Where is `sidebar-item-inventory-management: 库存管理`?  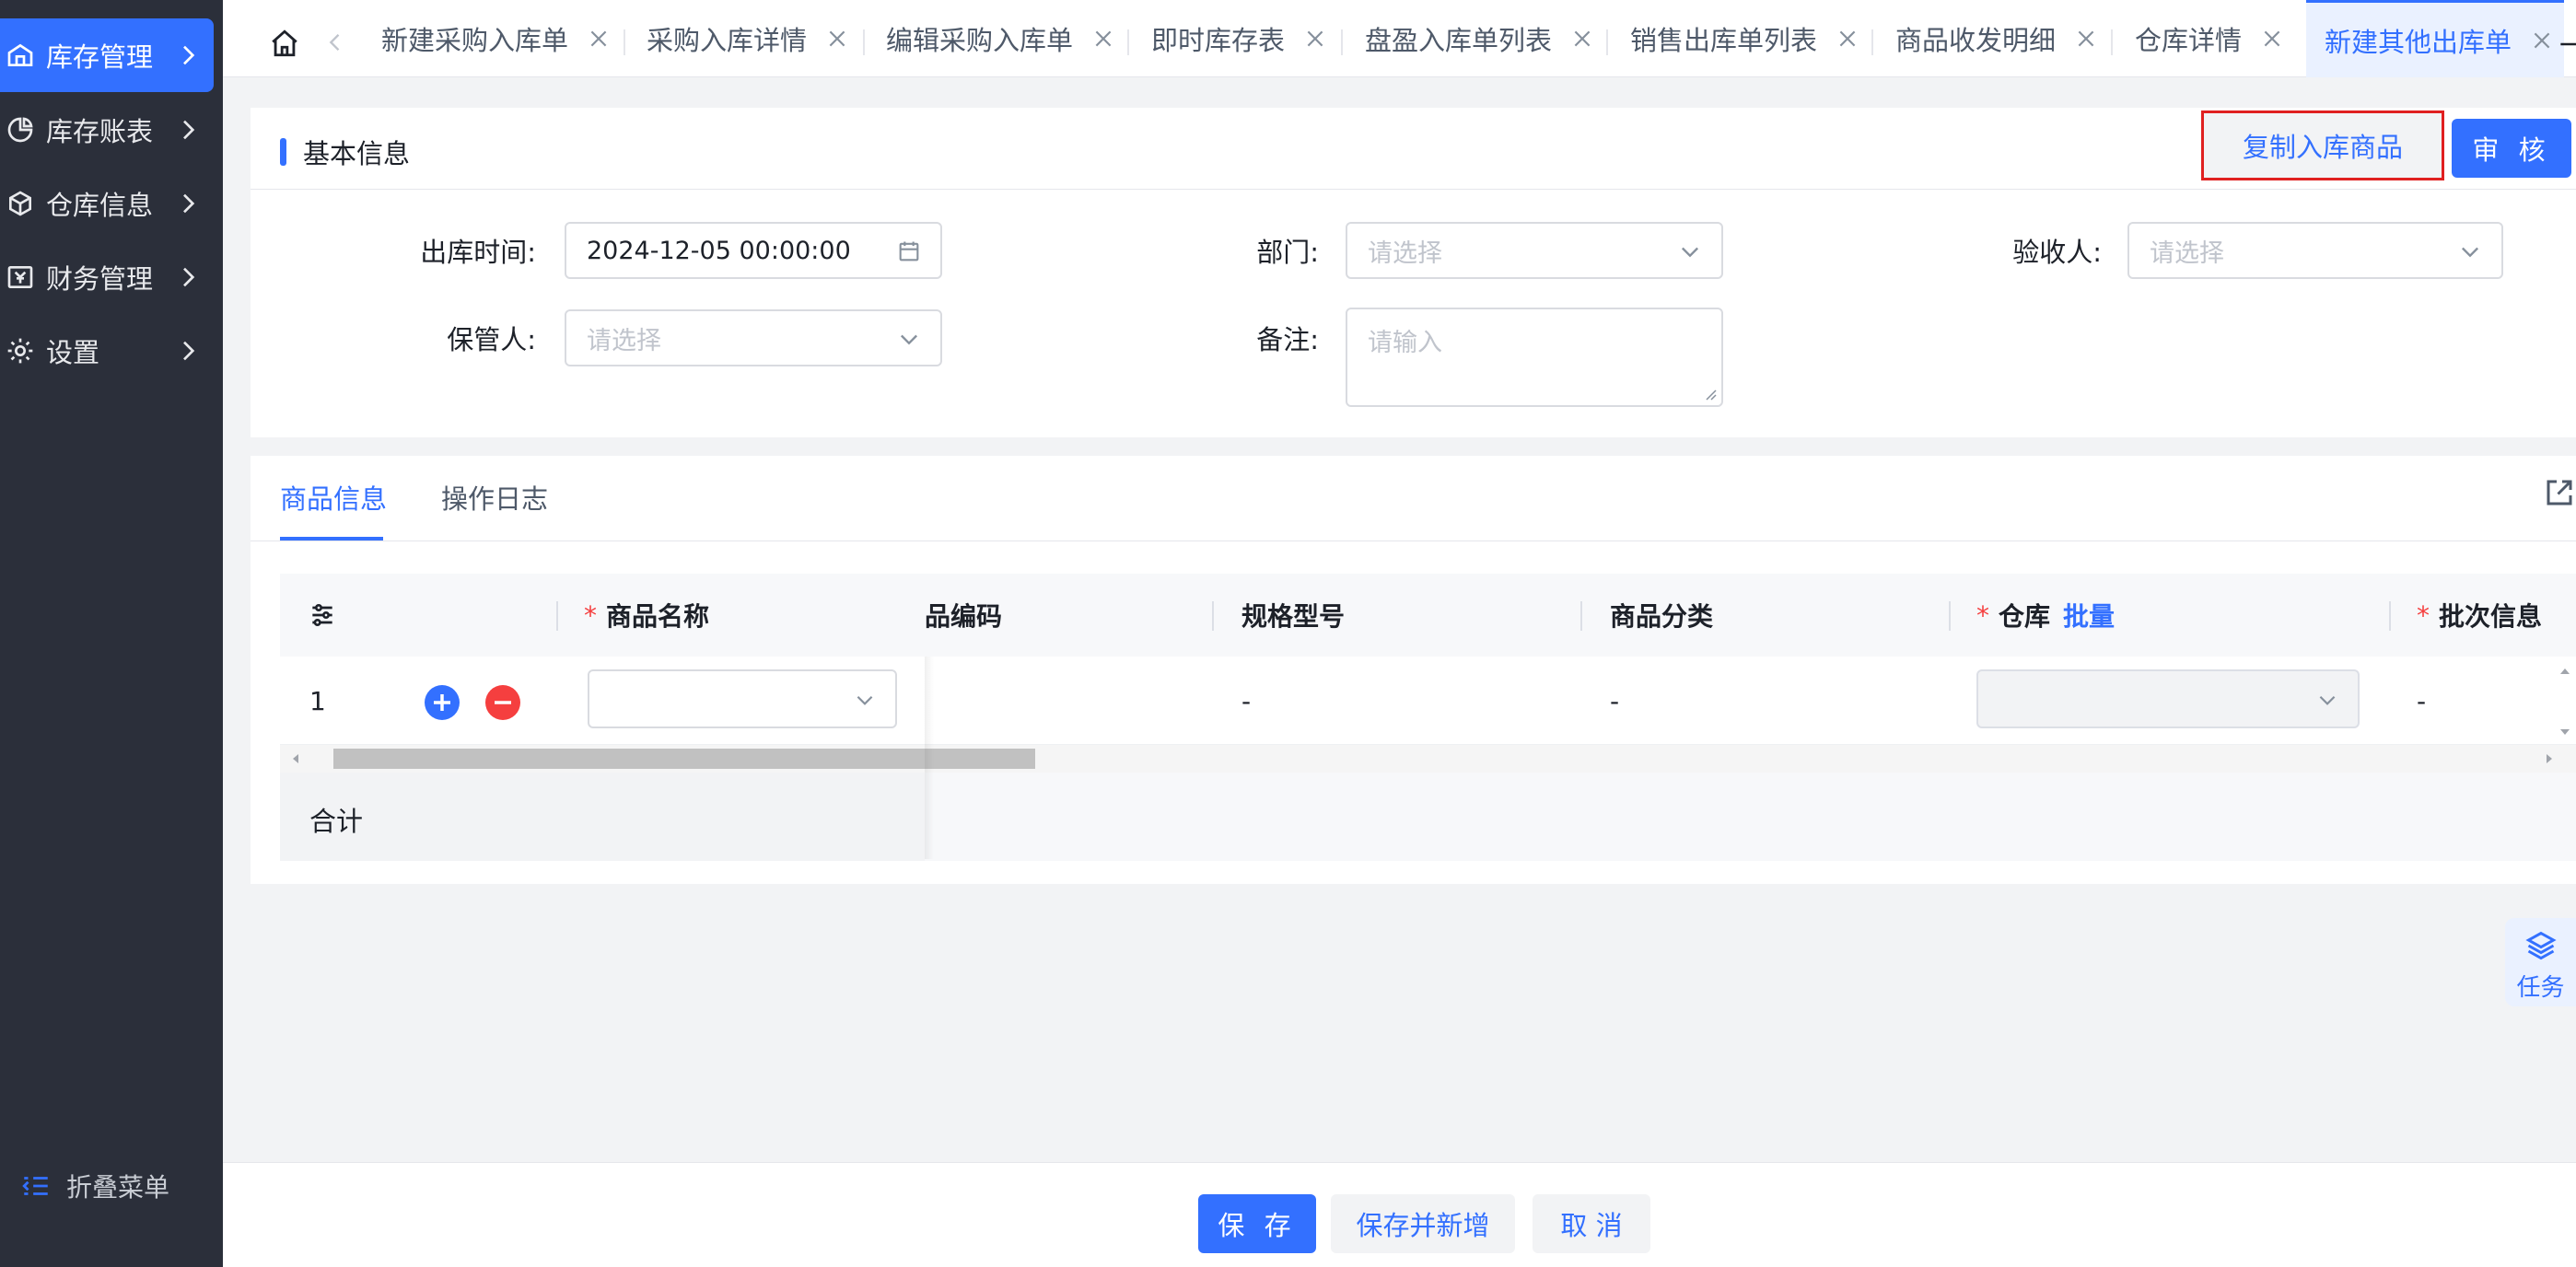 sidebar-item-inventory-management: 库存管理 is located at coordinates (107, 55).